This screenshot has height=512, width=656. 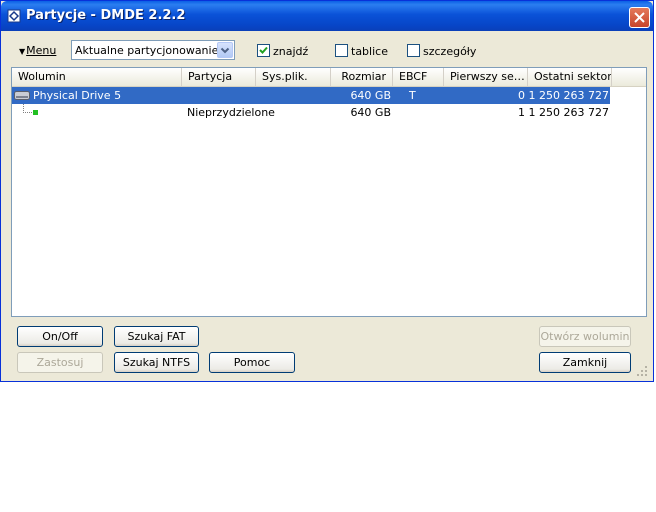 What do you see at coordinates (231, 112) in the screenshot?
I see `partition-cell: Nieprzydzielone` at bounding box center [231, 112].